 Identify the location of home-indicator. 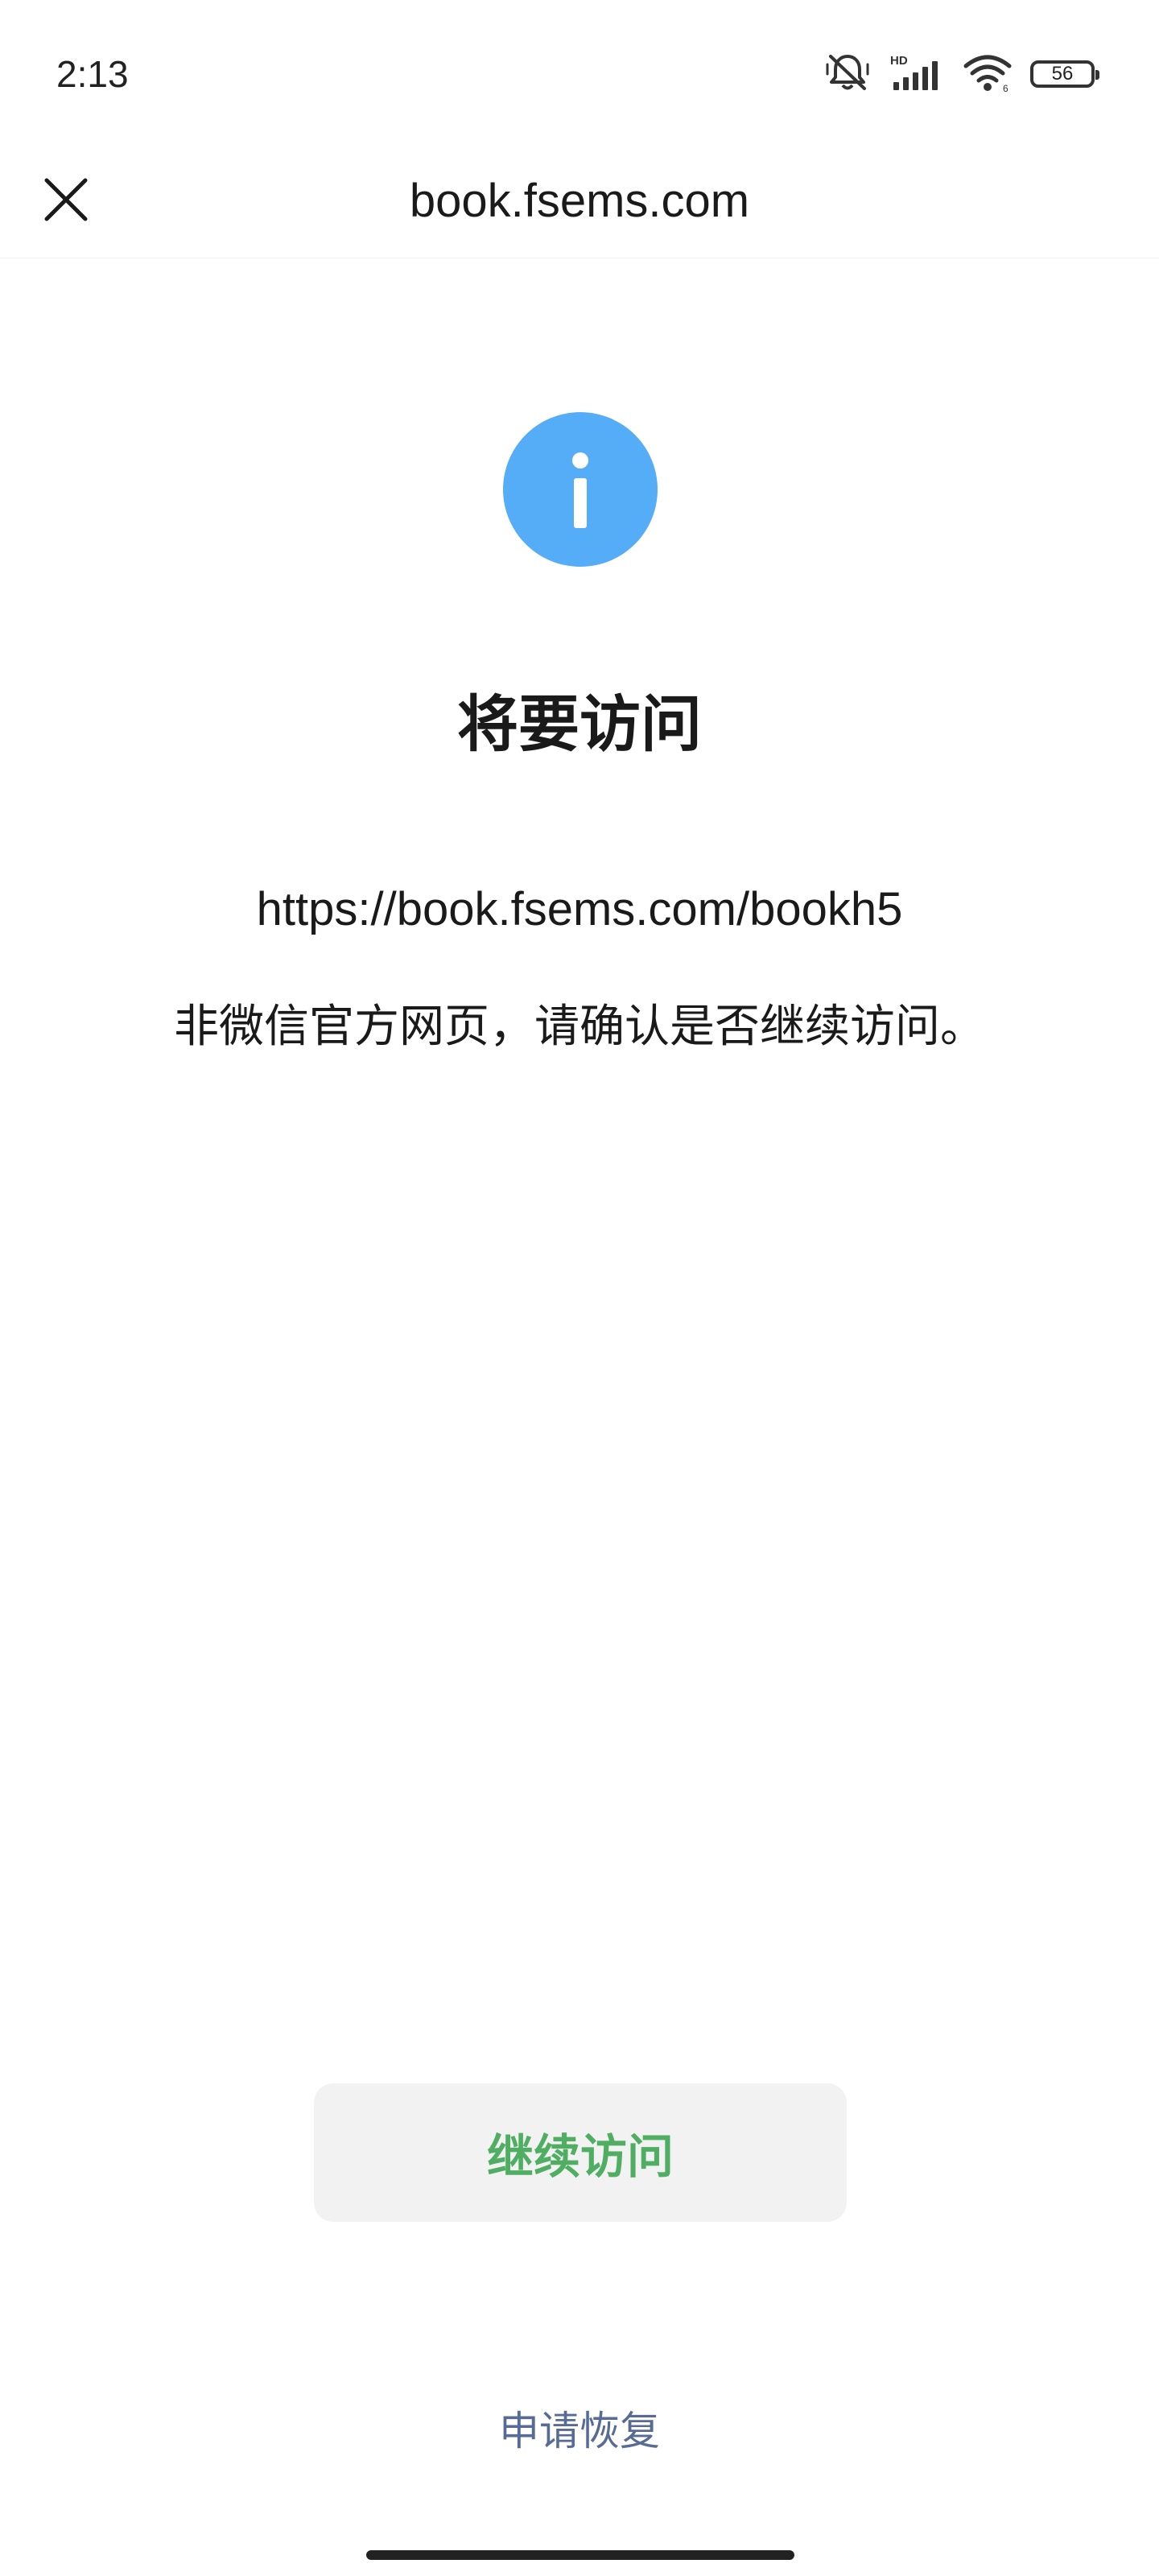
(580, 2555).